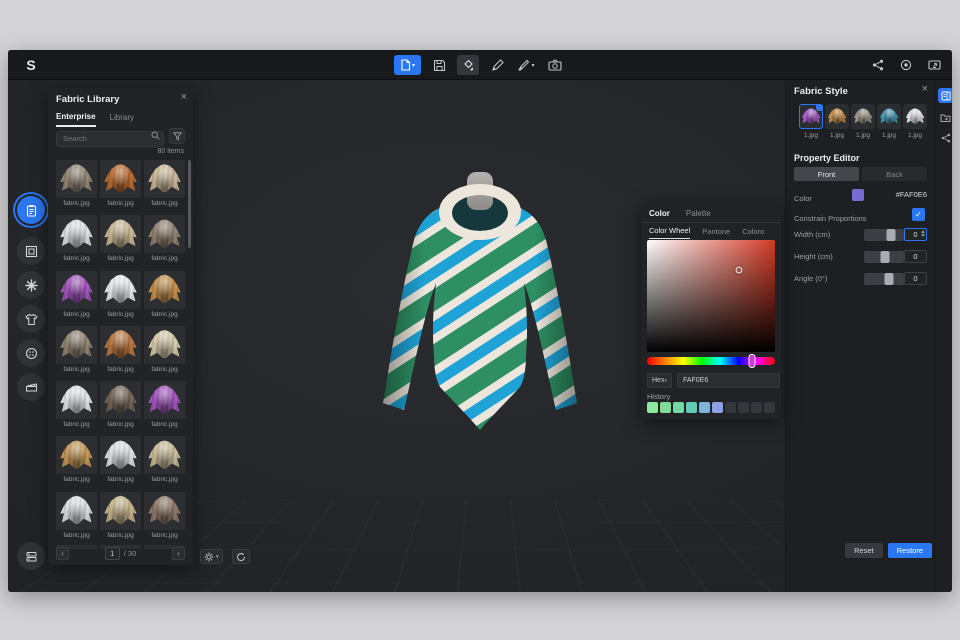 Image resolution: width=960 pixels, height=640 pixels. I want to click on export-dock-button, so click(945, 117).